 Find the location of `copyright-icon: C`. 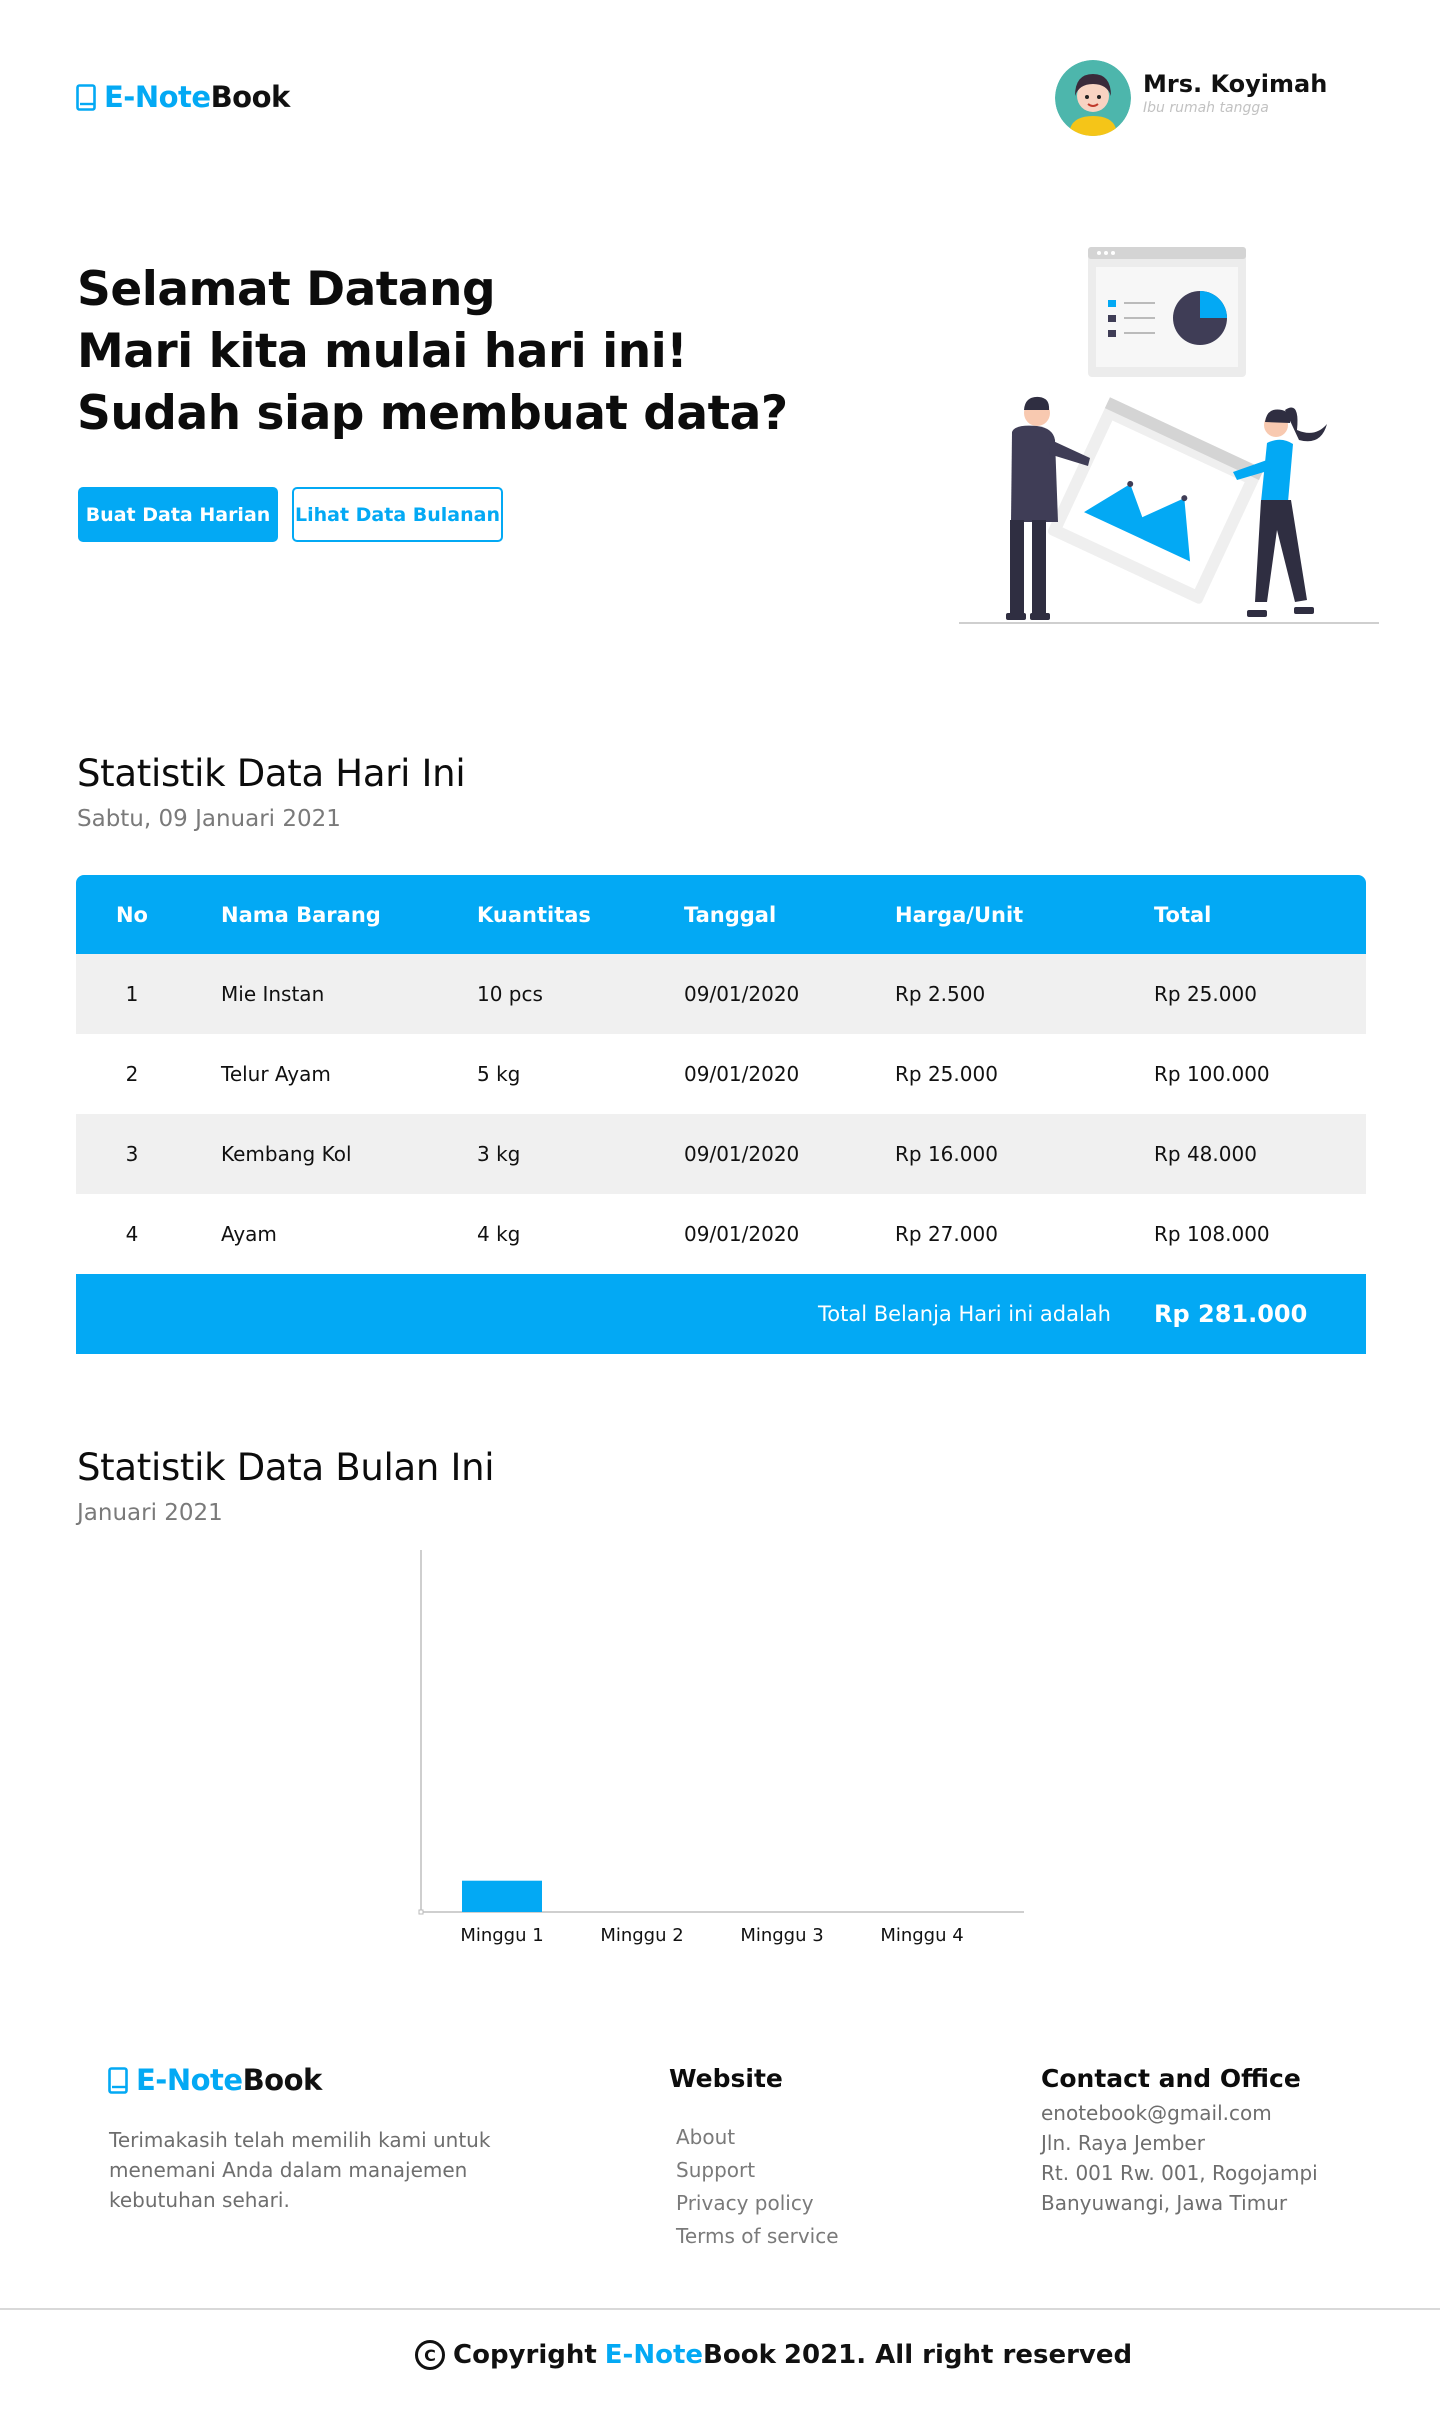

copyright-icon: C is located at coordinates (430, 2355).